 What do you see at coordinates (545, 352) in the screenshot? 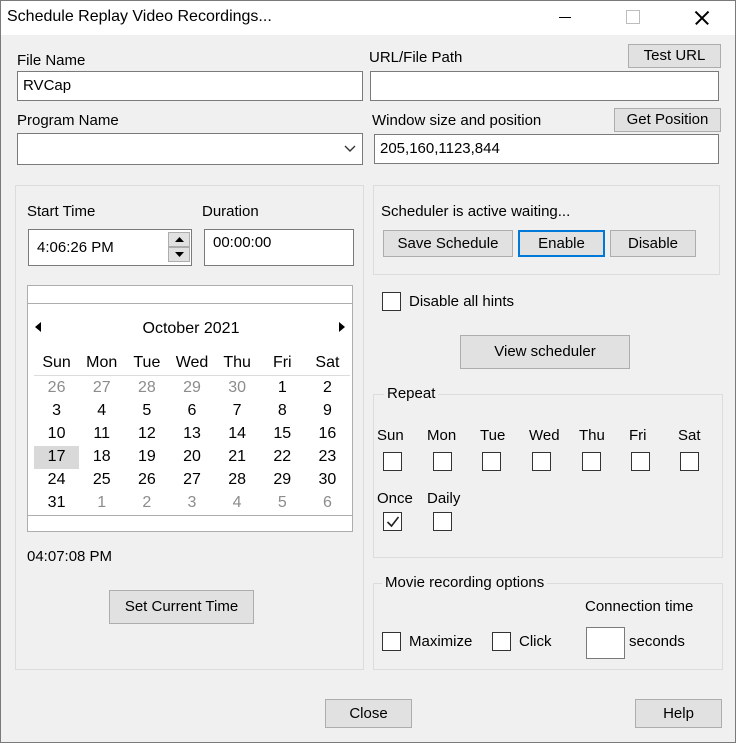
I see `view-scheduler-button: View scheduler` at bounding box center [545, 352].